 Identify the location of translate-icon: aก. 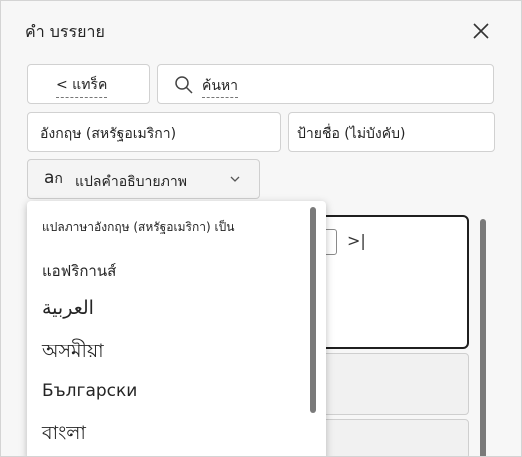
(53, 178).